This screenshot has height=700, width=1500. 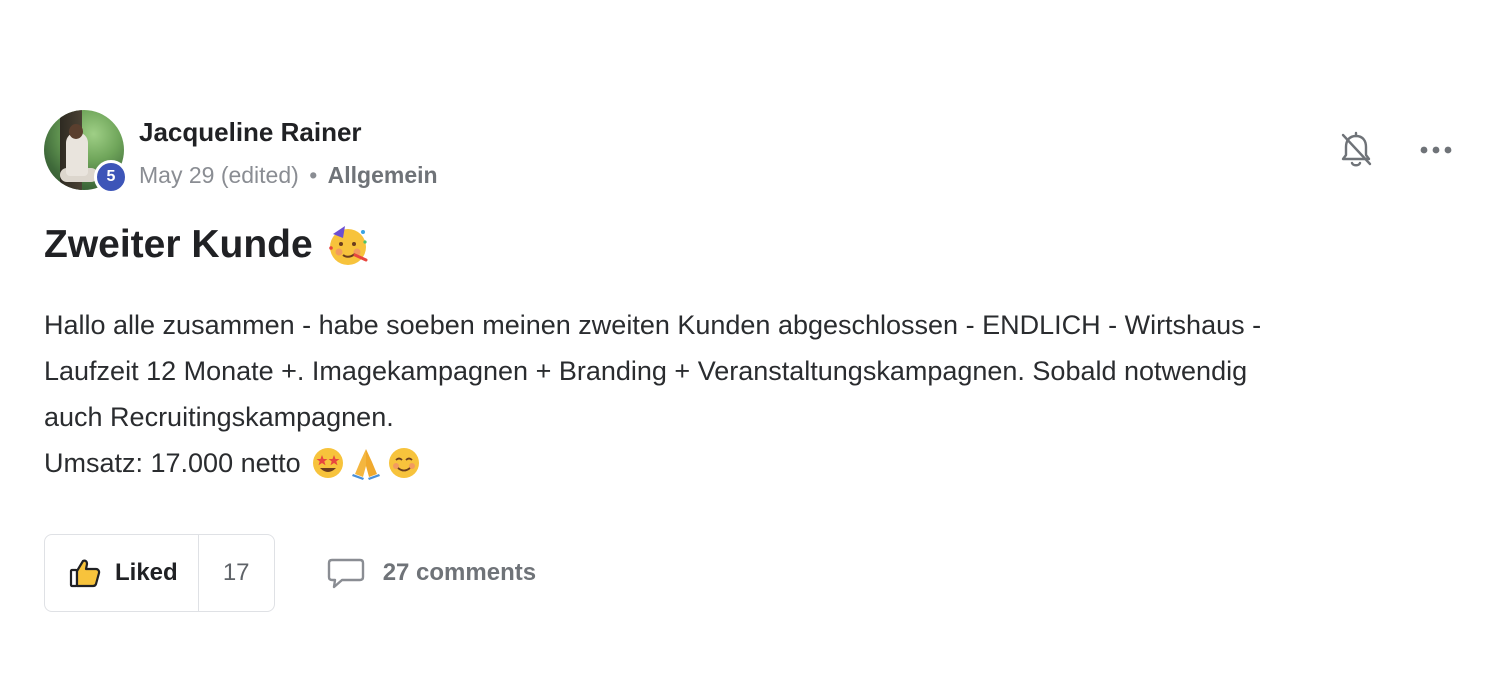 What do you see at coordinates (750, 245) in the screenshot?
I see `post-title: Zweiter Kunde` at bounding box center [750, 245].